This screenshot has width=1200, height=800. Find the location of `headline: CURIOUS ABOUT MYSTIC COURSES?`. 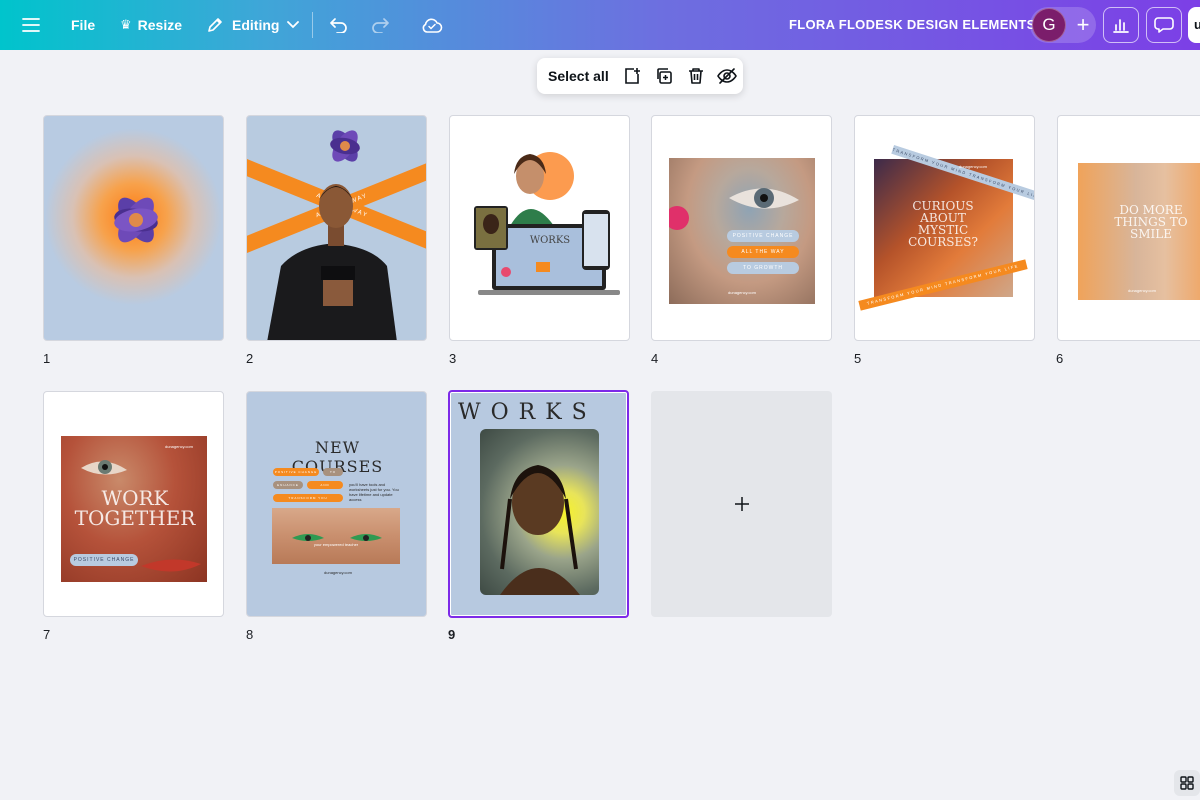

headline: CURIOUS ABOUT MYSTIC COURSES? is located at coordinates (943, 224).